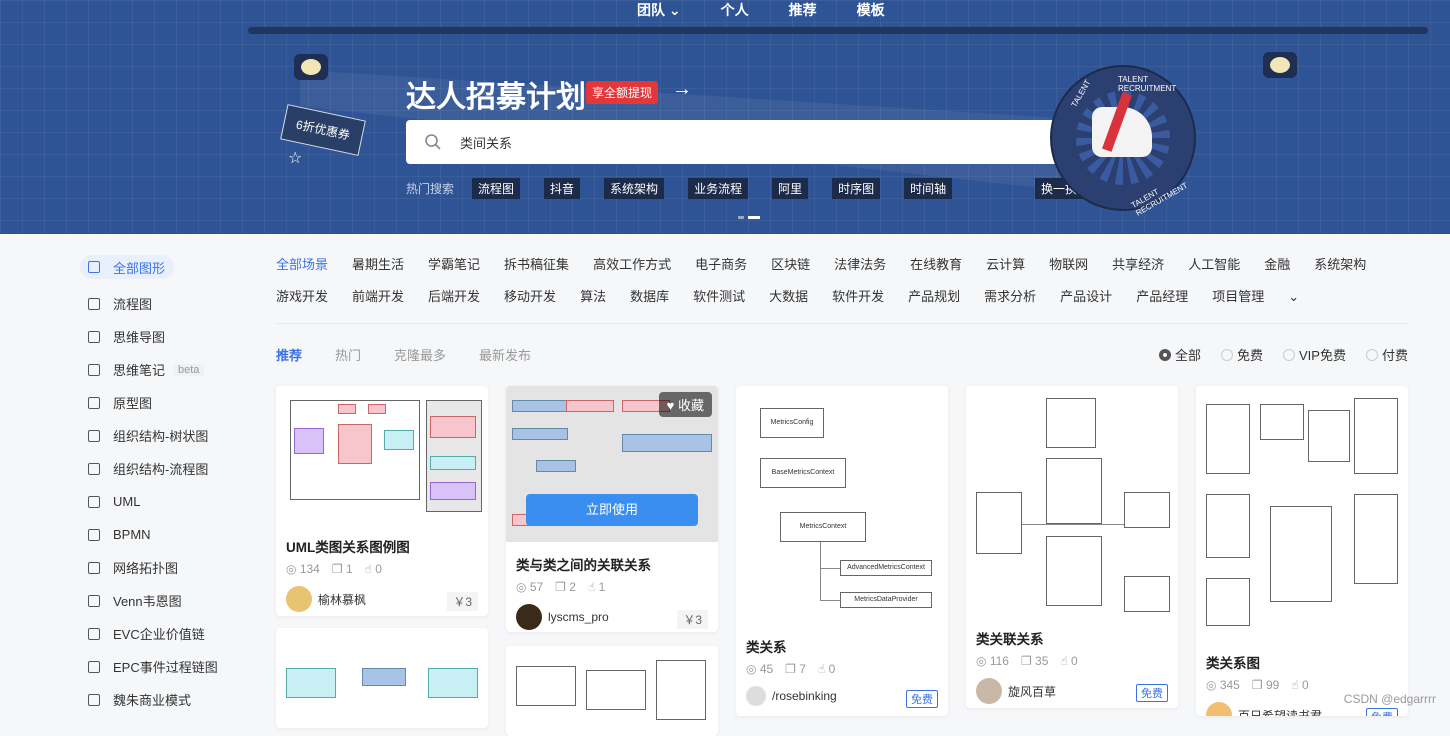 Image resolution: width=1450 pixels, height=736 pixels. I want to click on sidebar-item-prototype: 原型图, so click(165, 402).